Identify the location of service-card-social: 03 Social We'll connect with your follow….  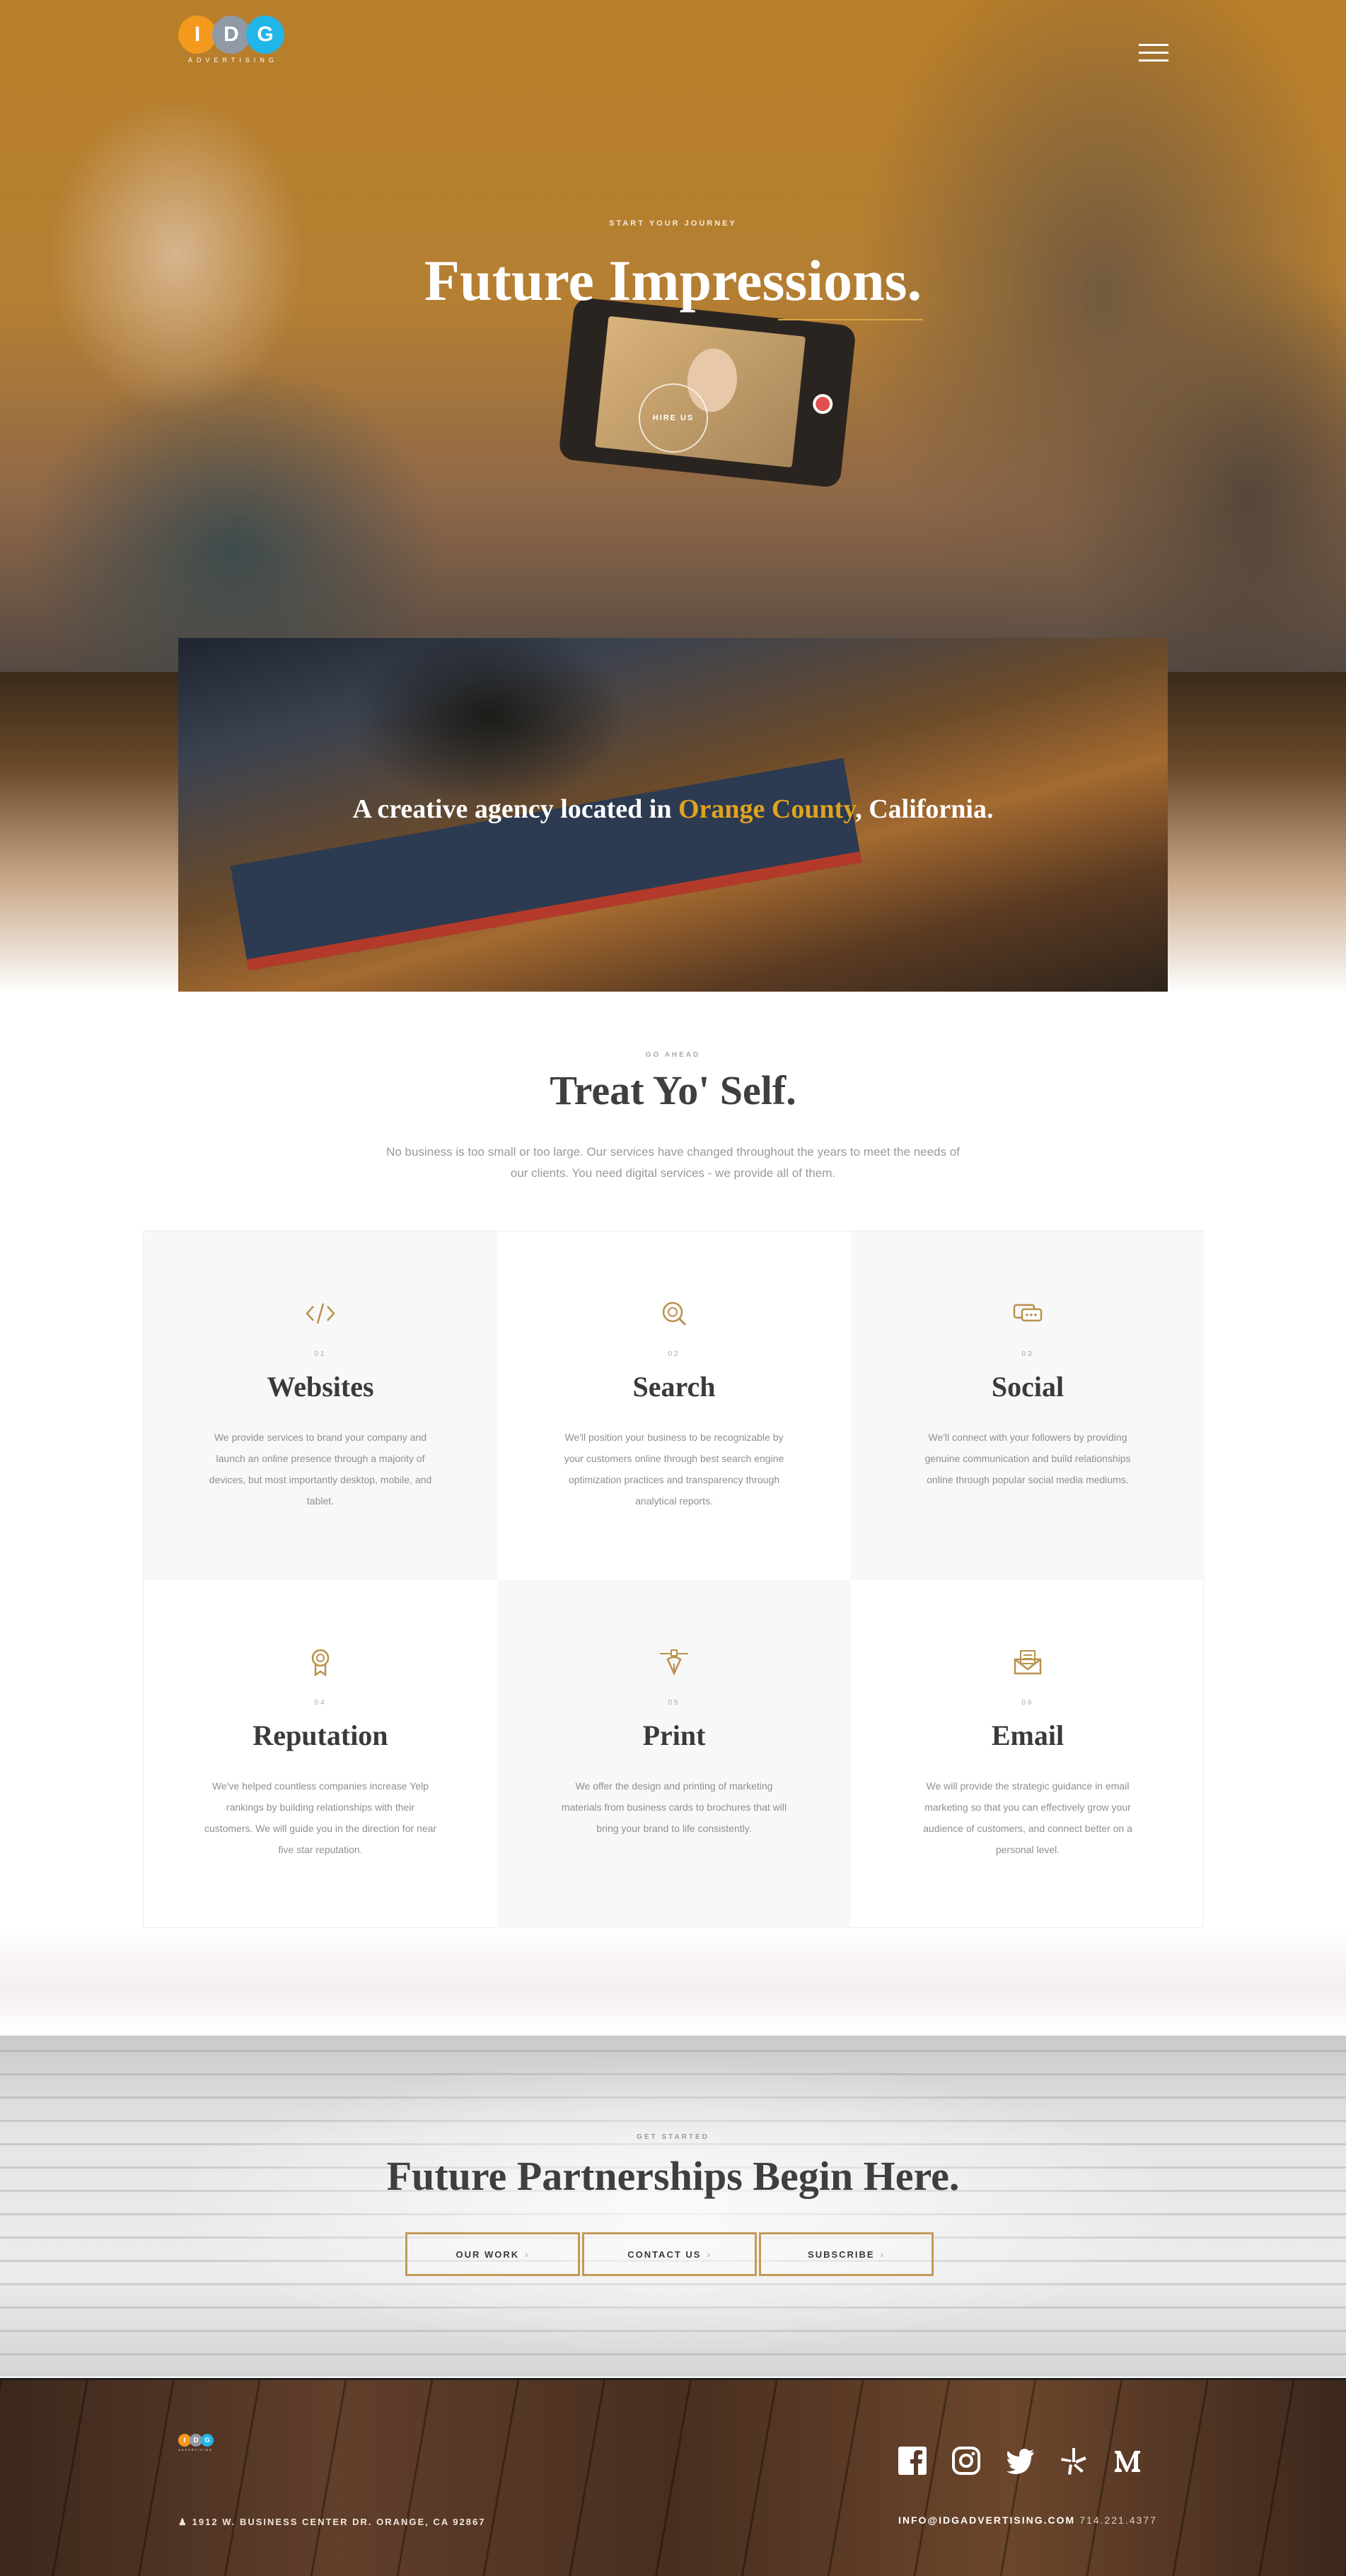
(1028, 1405).